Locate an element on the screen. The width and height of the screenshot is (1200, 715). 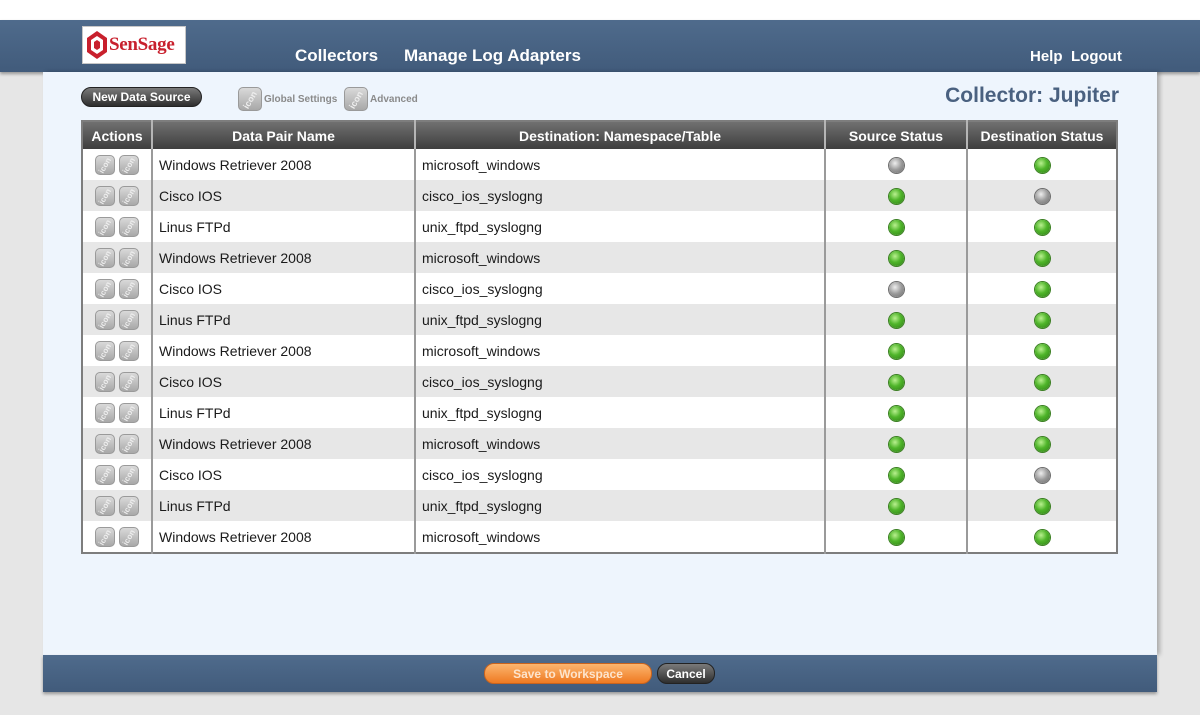
nav-manage-log-adapters: Manage Log Adapters is located at coordinates (492, 56).